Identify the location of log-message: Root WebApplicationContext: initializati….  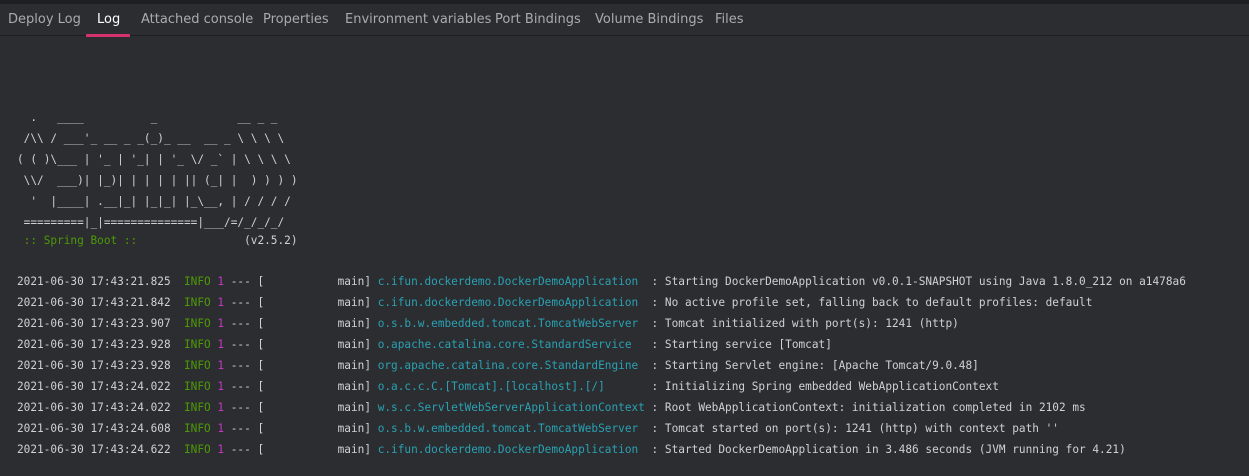
(875, 407).